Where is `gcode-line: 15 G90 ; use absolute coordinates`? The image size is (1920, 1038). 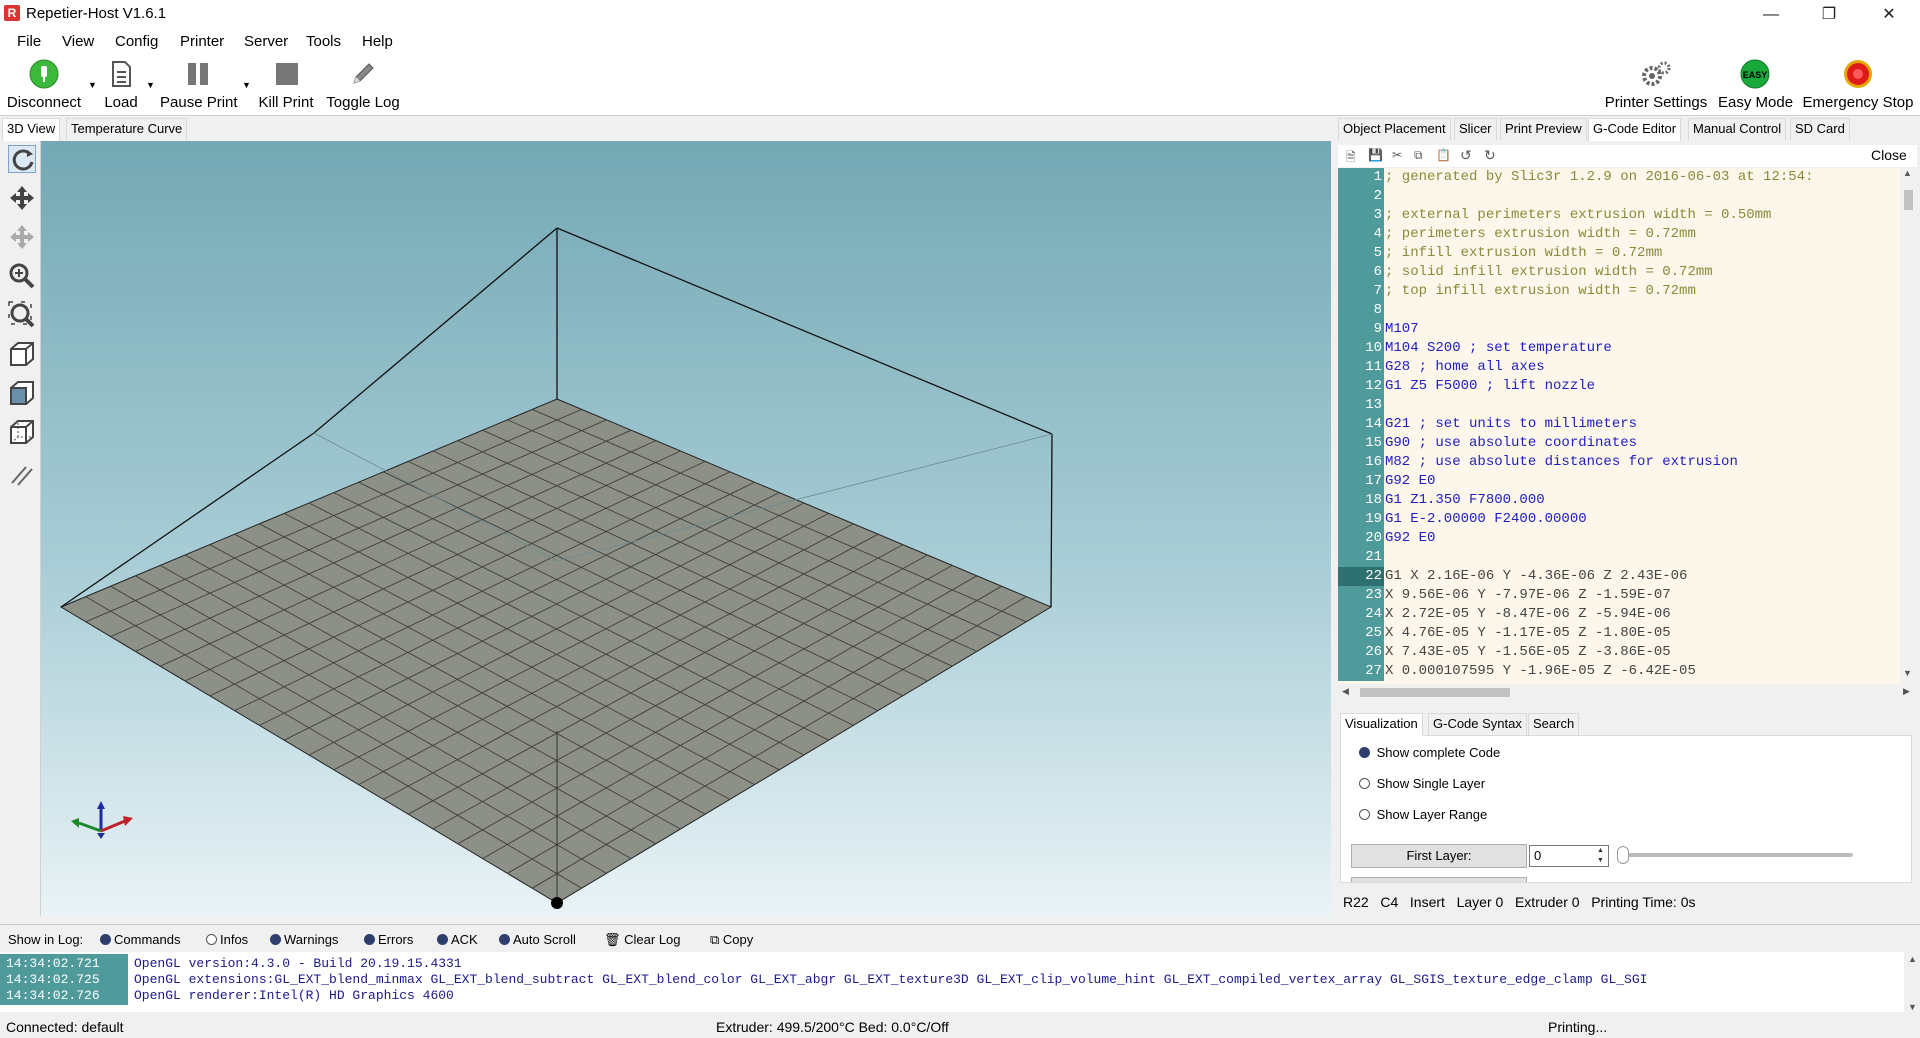
gcode-line: 15 G90 ; use absolute coordinates is located at coordinates (1618, 443).